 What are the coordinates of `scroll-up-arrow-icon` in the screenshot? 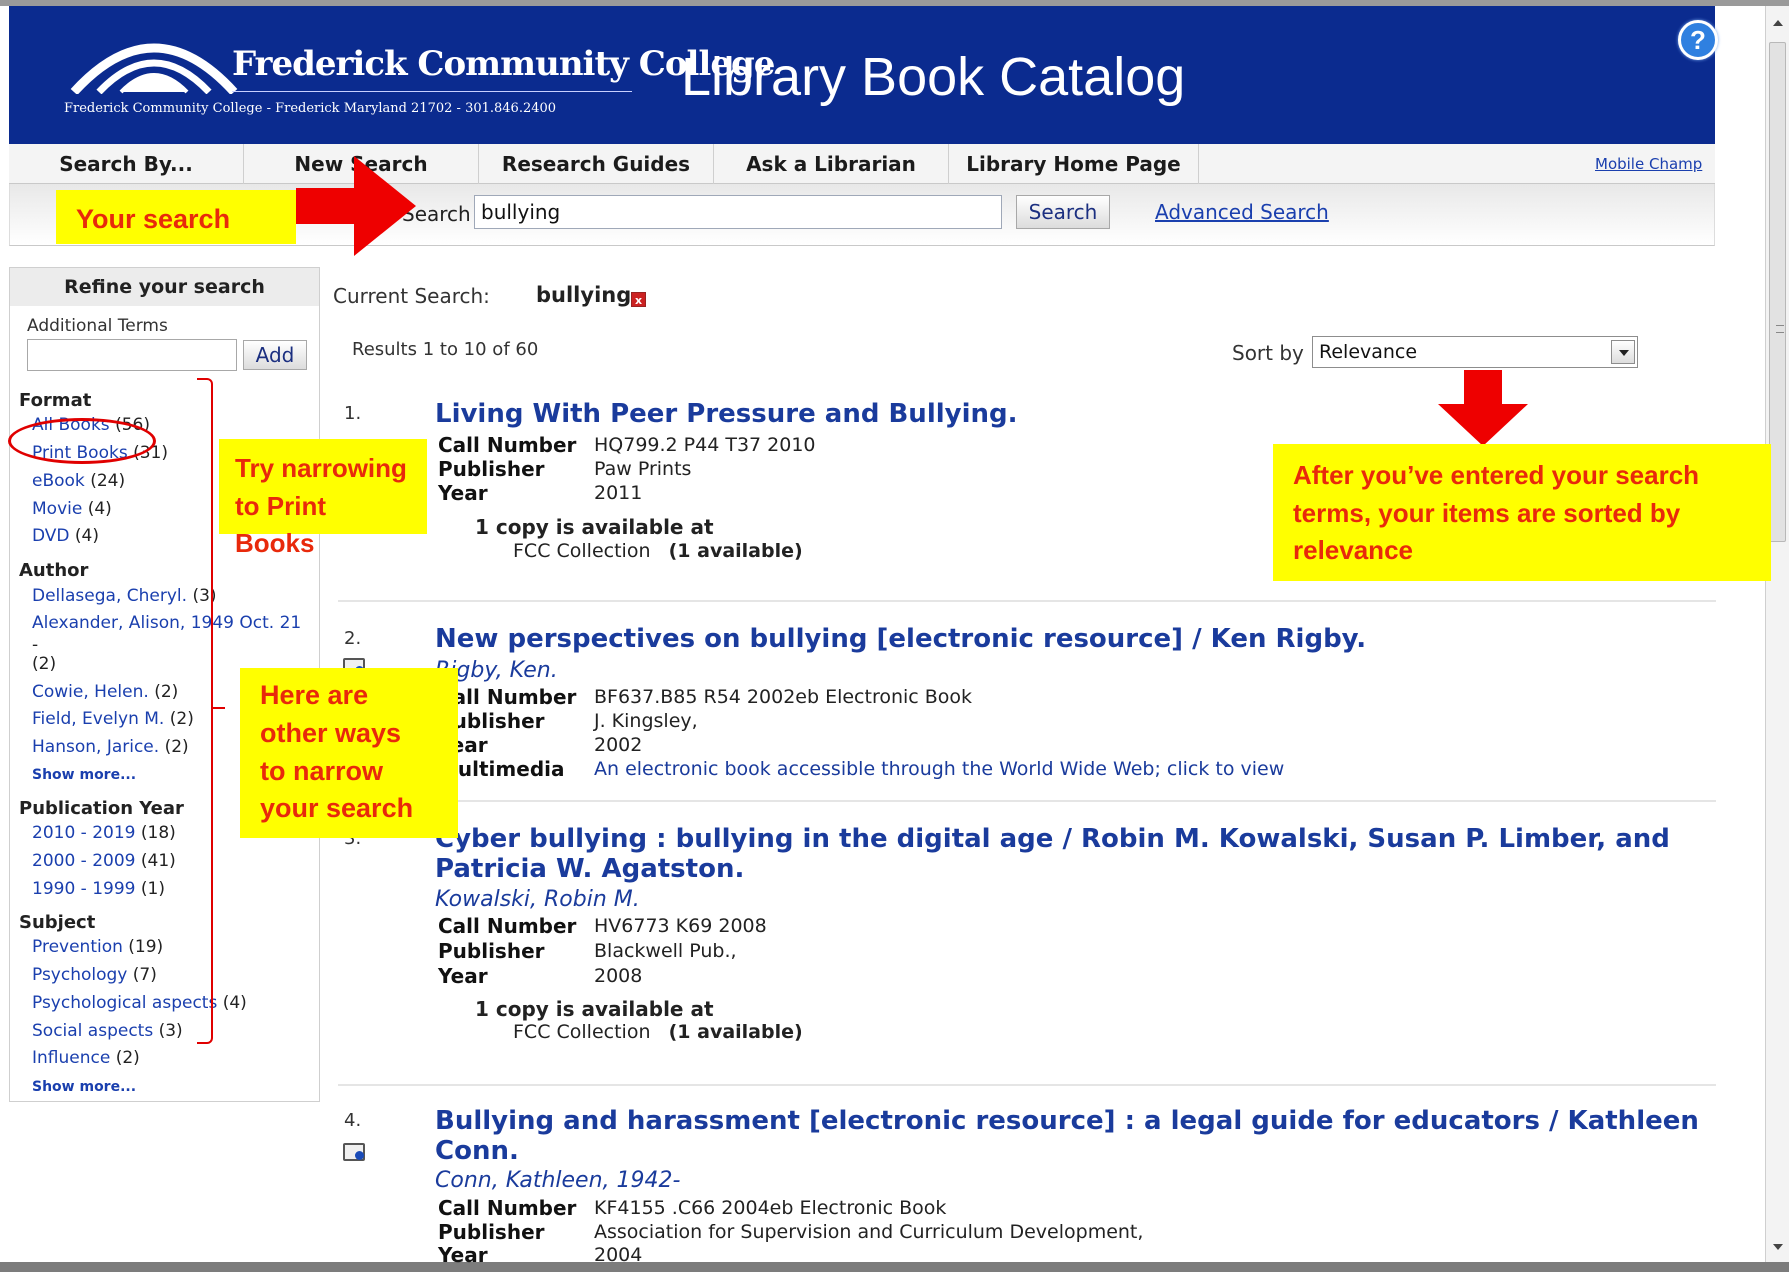 It's located at (1778, 23).